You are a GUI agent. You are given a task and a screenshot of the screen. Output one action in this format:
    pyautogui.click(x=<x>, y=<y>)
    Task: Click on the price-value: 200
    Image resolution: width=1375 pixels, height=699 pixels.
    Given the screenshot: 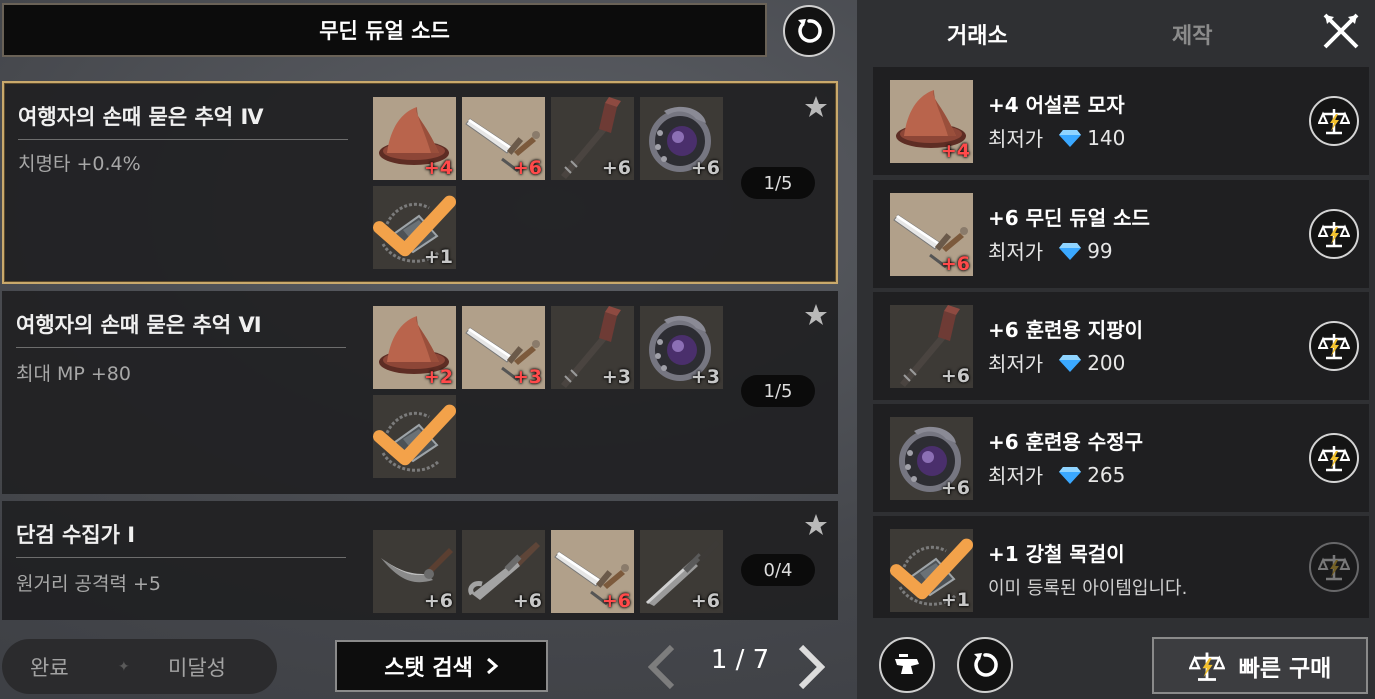 What is the action you would take?
    pyautogui.click(x=1106, y=362)
    